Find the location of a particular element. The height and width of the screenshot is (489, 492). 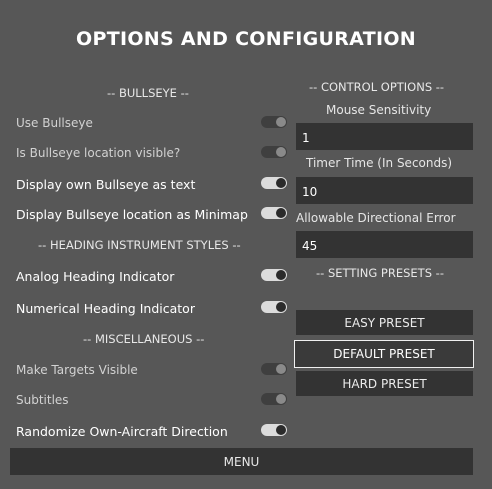

menu-button: MENU is located at coordinates (241, 461).